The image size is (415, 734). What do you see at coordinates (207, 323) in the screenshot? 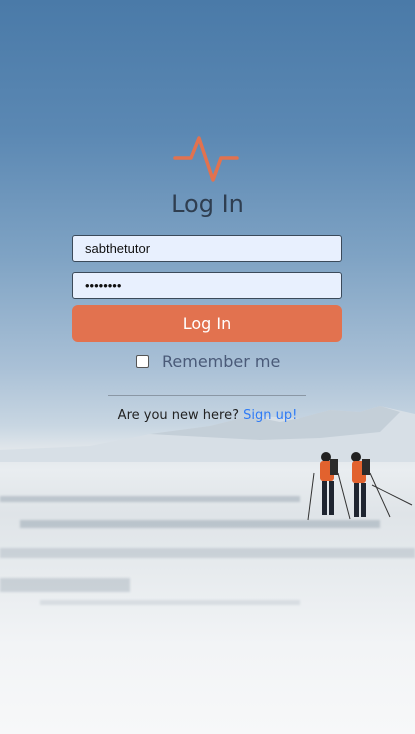
I see `login-button: Log In` at bounding box center [207, 323].